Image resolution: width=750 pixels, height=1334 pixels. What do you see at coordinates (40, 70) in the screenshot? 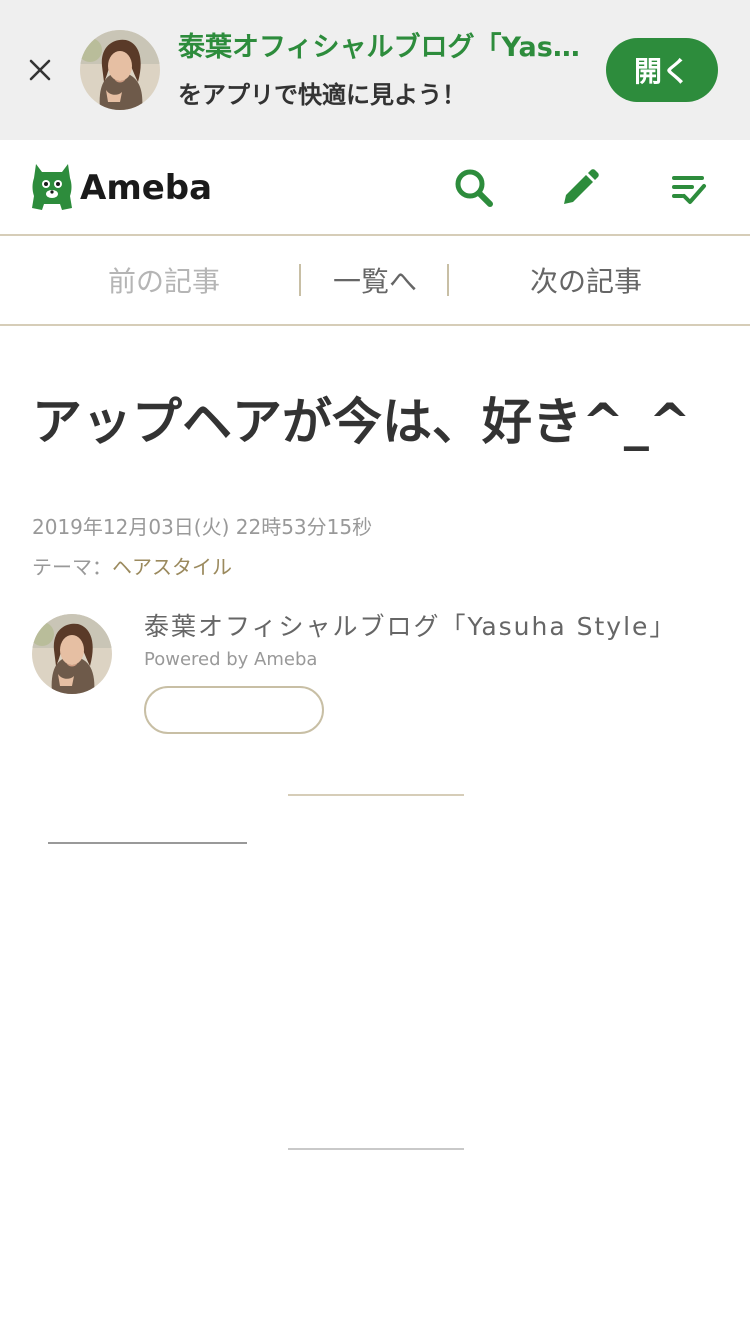
I see `close-icon` at bounding box center [40, 70].